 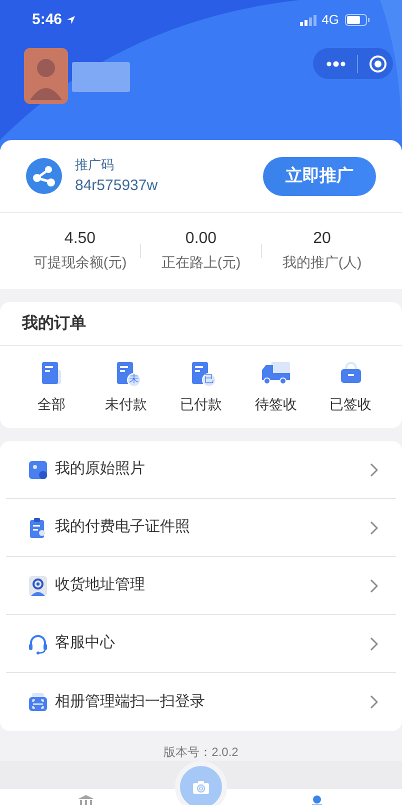 What do you see at coordinates (54, 324) in the screenshot?
I see `orders-title: 我的订单` at bounding box center [54, 324].